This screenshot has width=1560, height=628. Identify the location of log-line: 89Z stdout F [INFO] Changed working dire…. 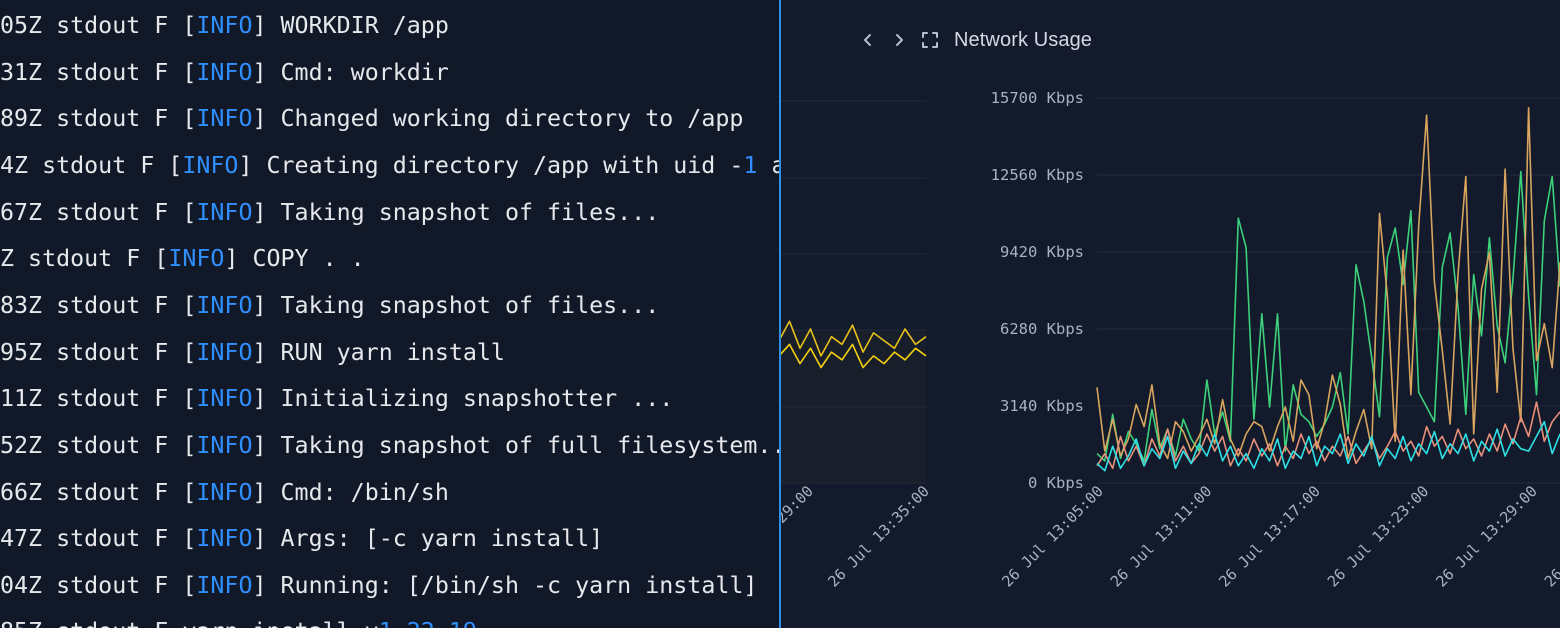
(371, 119).